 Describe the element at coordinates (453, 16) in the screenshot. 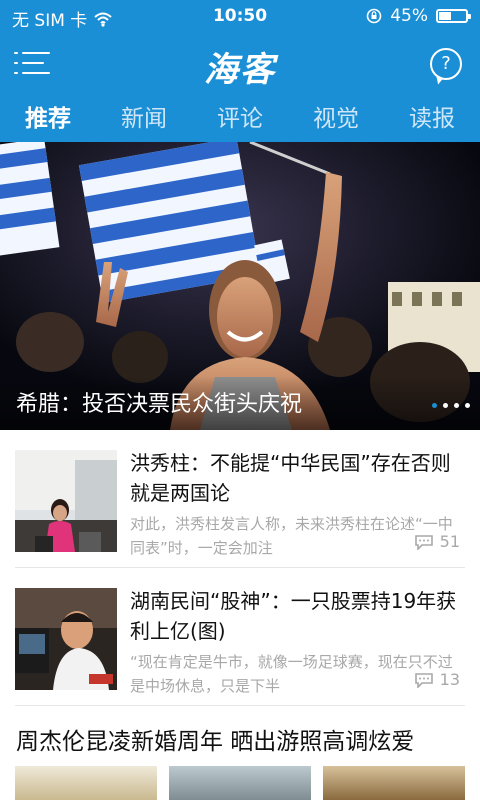

I see `battery-icon` at that location.